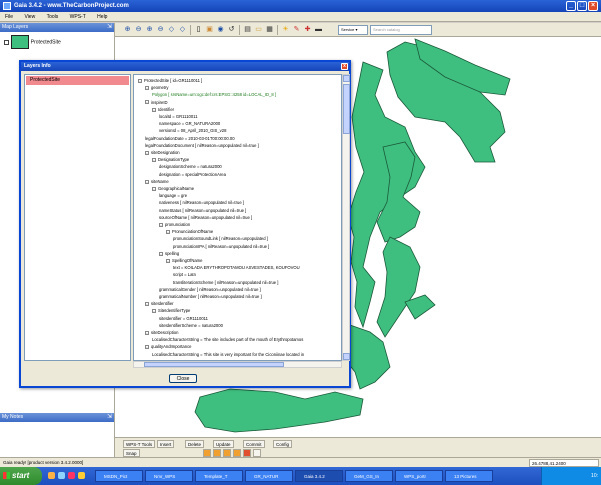 This screenshot has height=485, width=601. Describe the element at coordinates (231, 29) in the screenshot. I see `refresh-icon: ↺` at that location.